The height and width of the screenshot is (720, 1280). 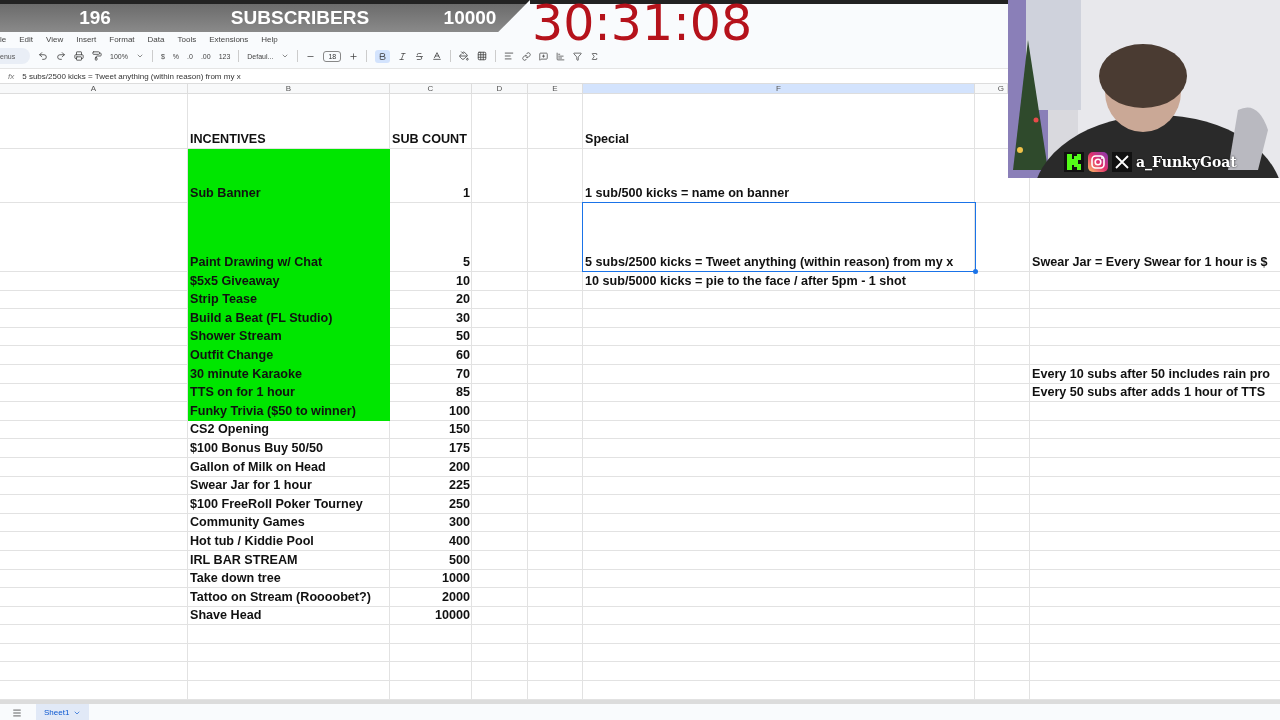 I want to click on incentive-text: Shower Stream, so click(x=236, y=337).